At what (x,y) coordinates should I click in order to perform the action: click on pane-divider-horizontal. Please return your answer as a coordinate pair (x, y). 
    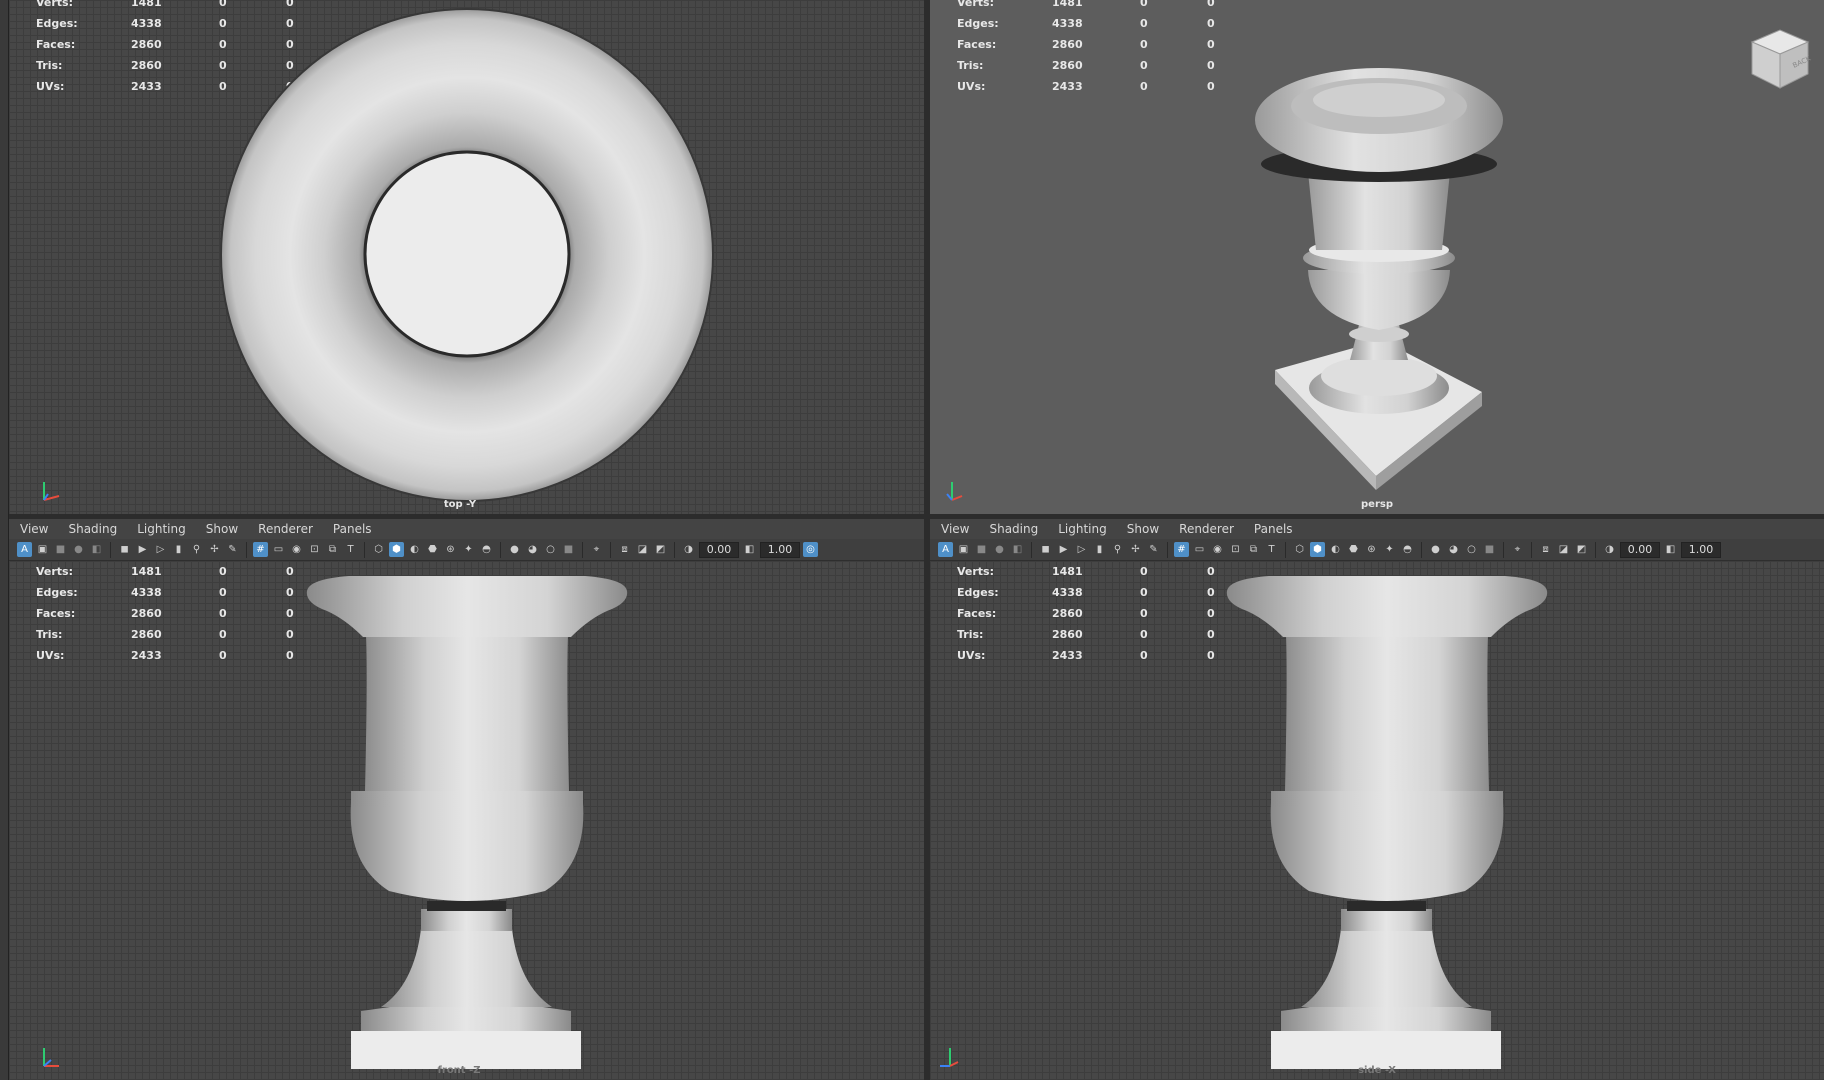
    Looking at the image, I should click on (916, 516).